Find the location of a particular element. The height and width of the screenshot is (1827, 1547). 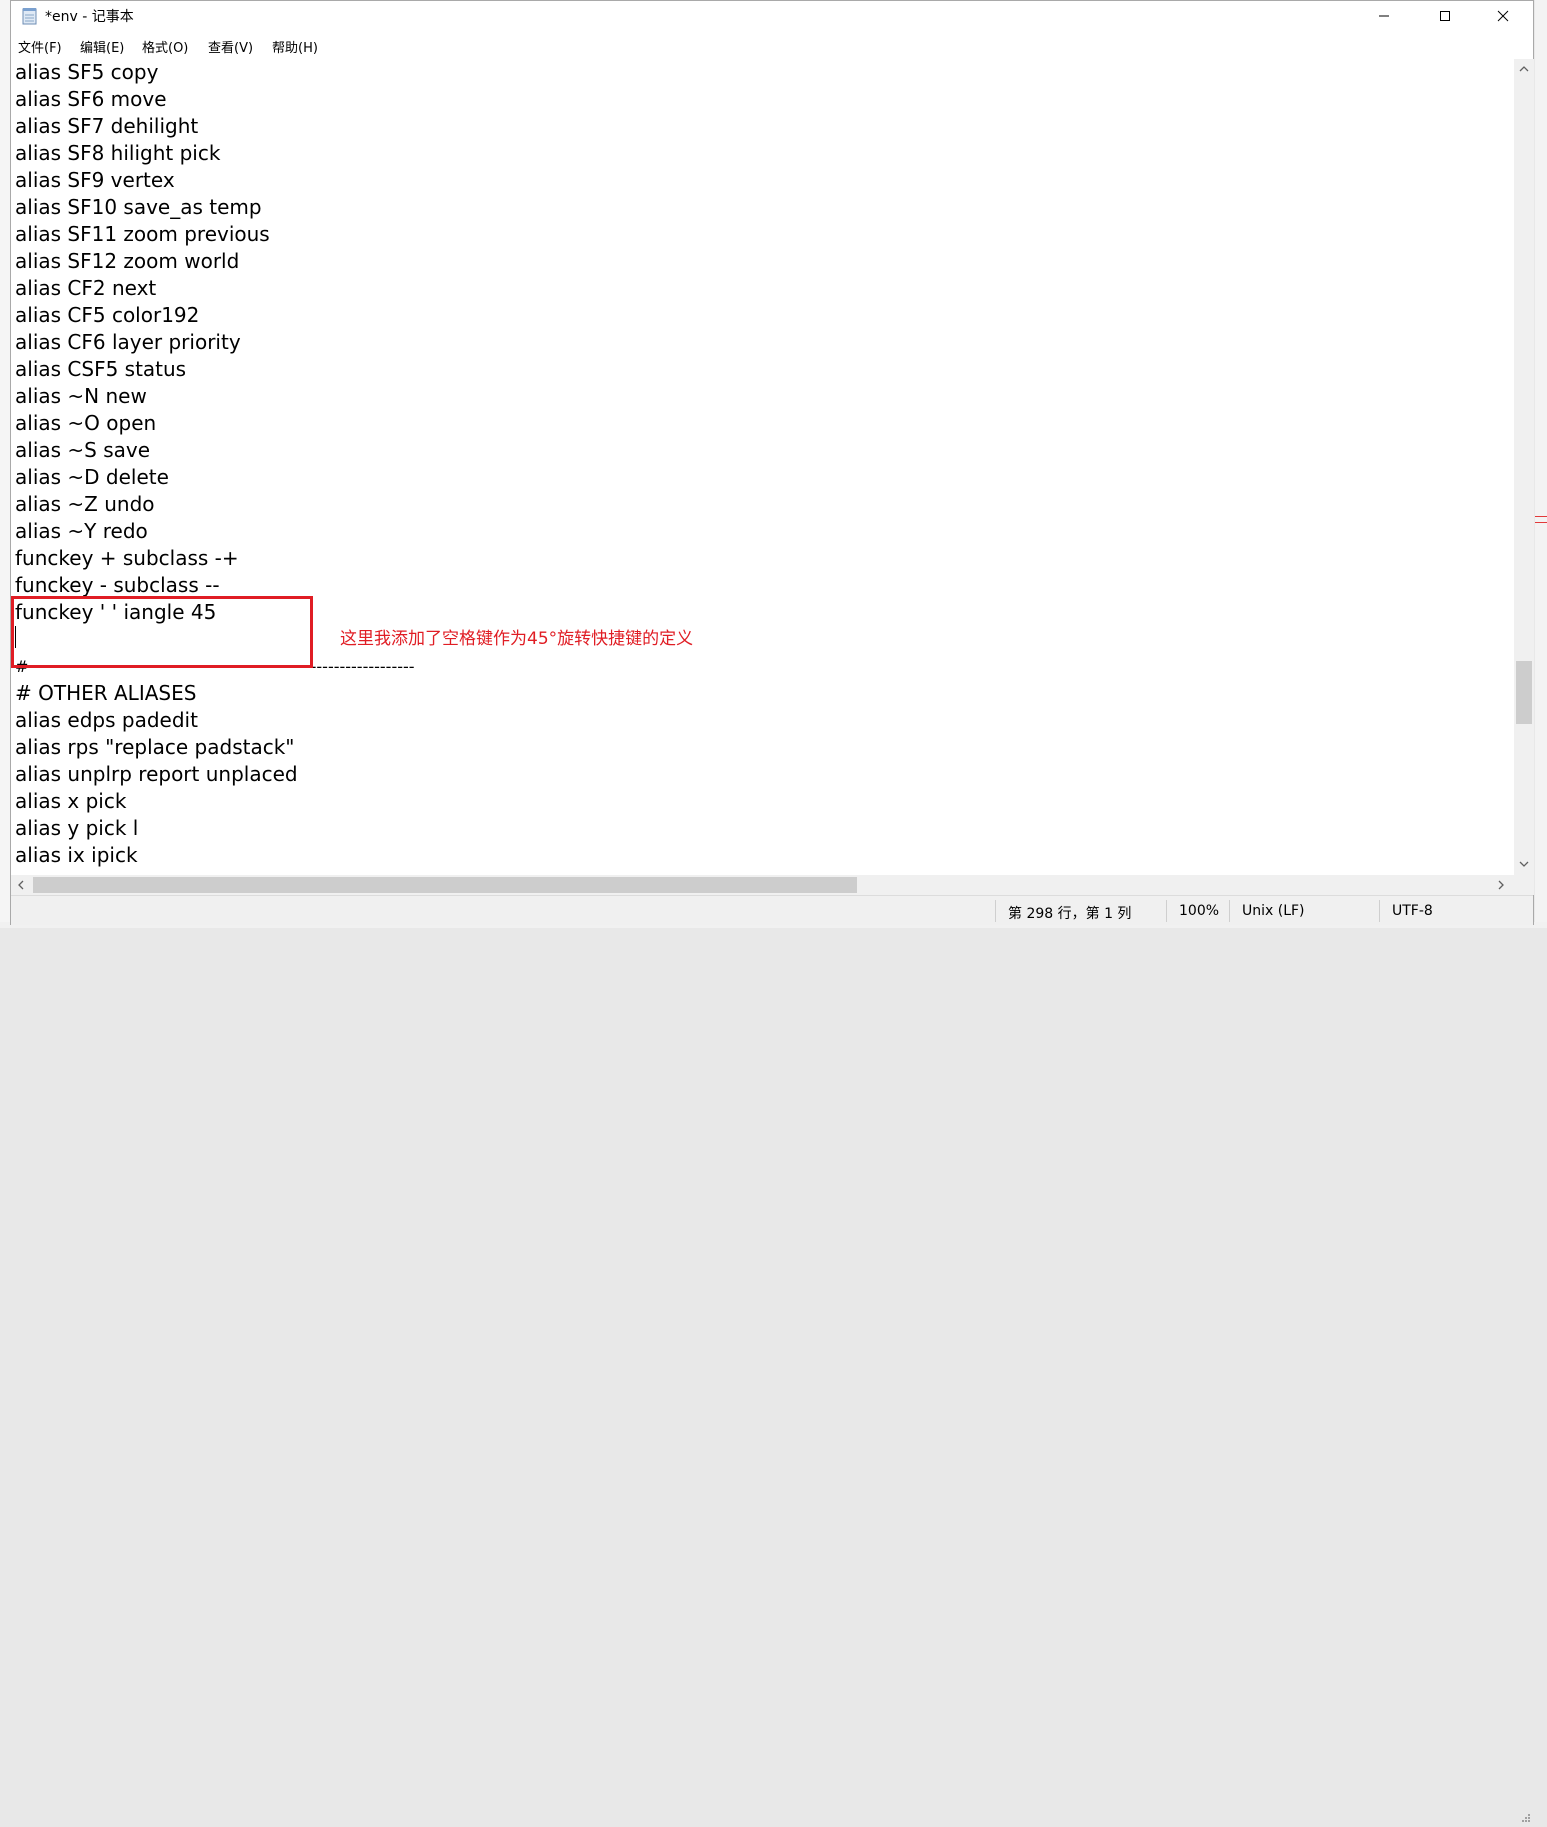

status-encoding: UTF-8 is located at coordinates (1412, 911).